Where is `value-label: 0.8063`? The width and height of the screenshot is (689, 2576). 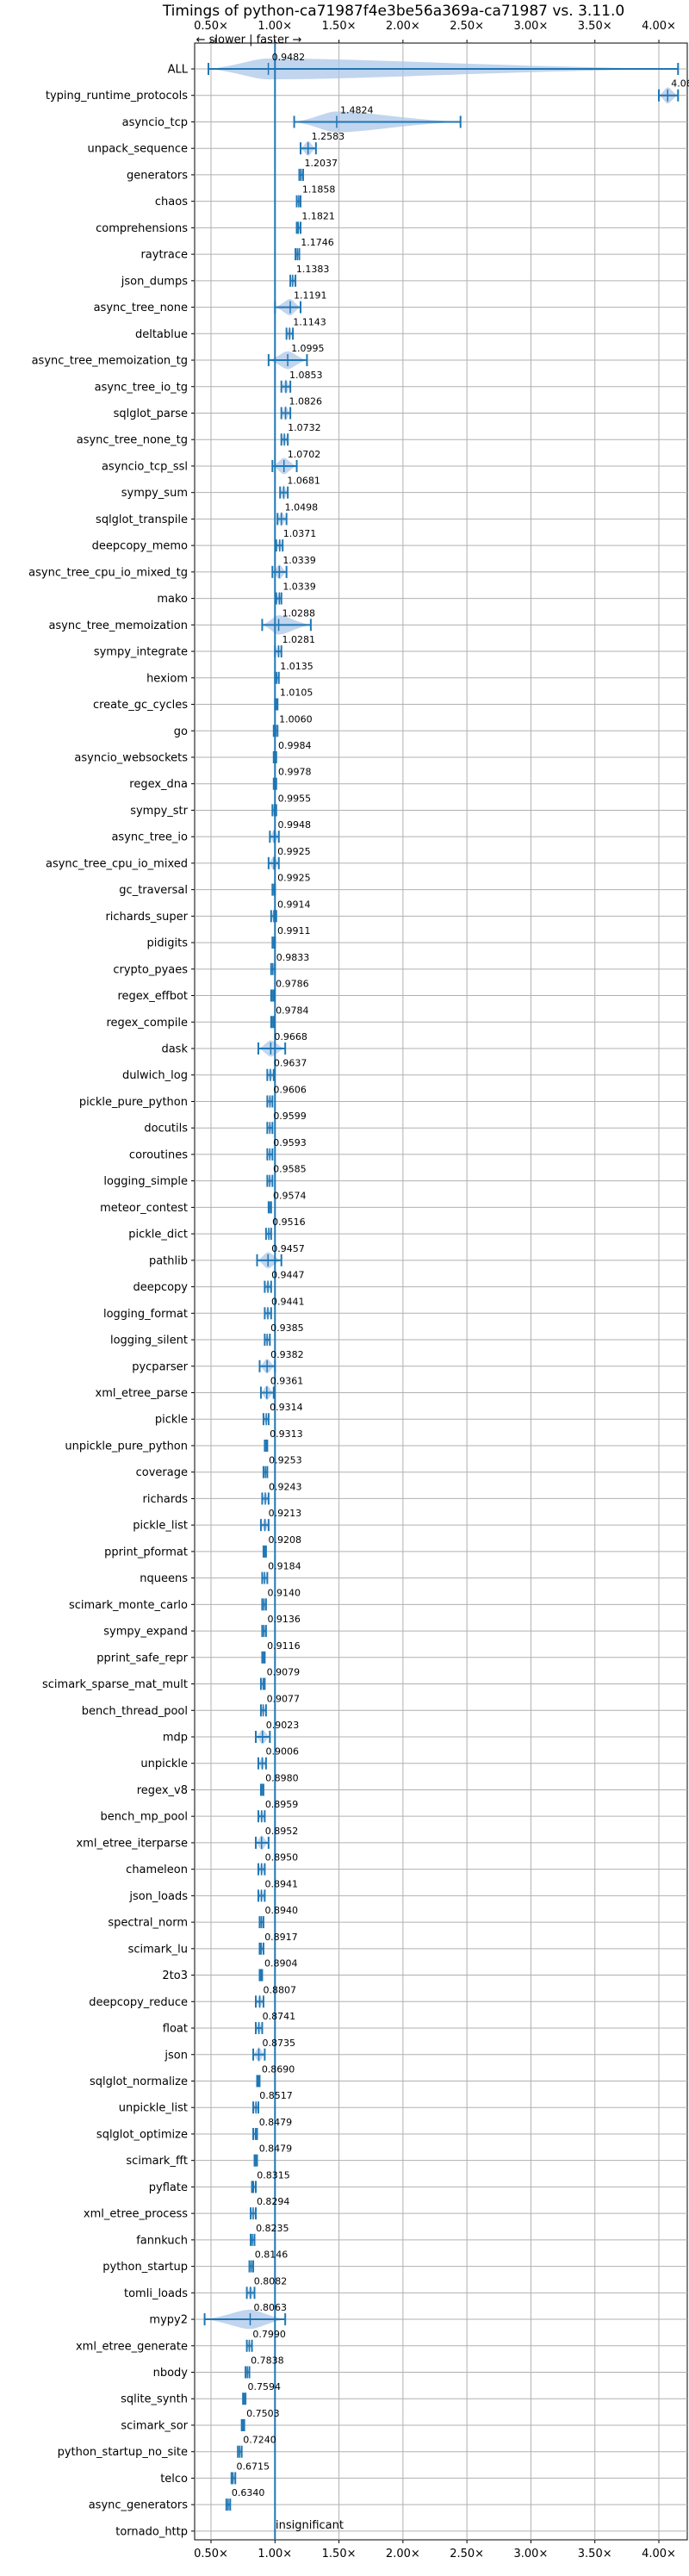
value-label: 0.8063 is located at coordinates (271, 2308).